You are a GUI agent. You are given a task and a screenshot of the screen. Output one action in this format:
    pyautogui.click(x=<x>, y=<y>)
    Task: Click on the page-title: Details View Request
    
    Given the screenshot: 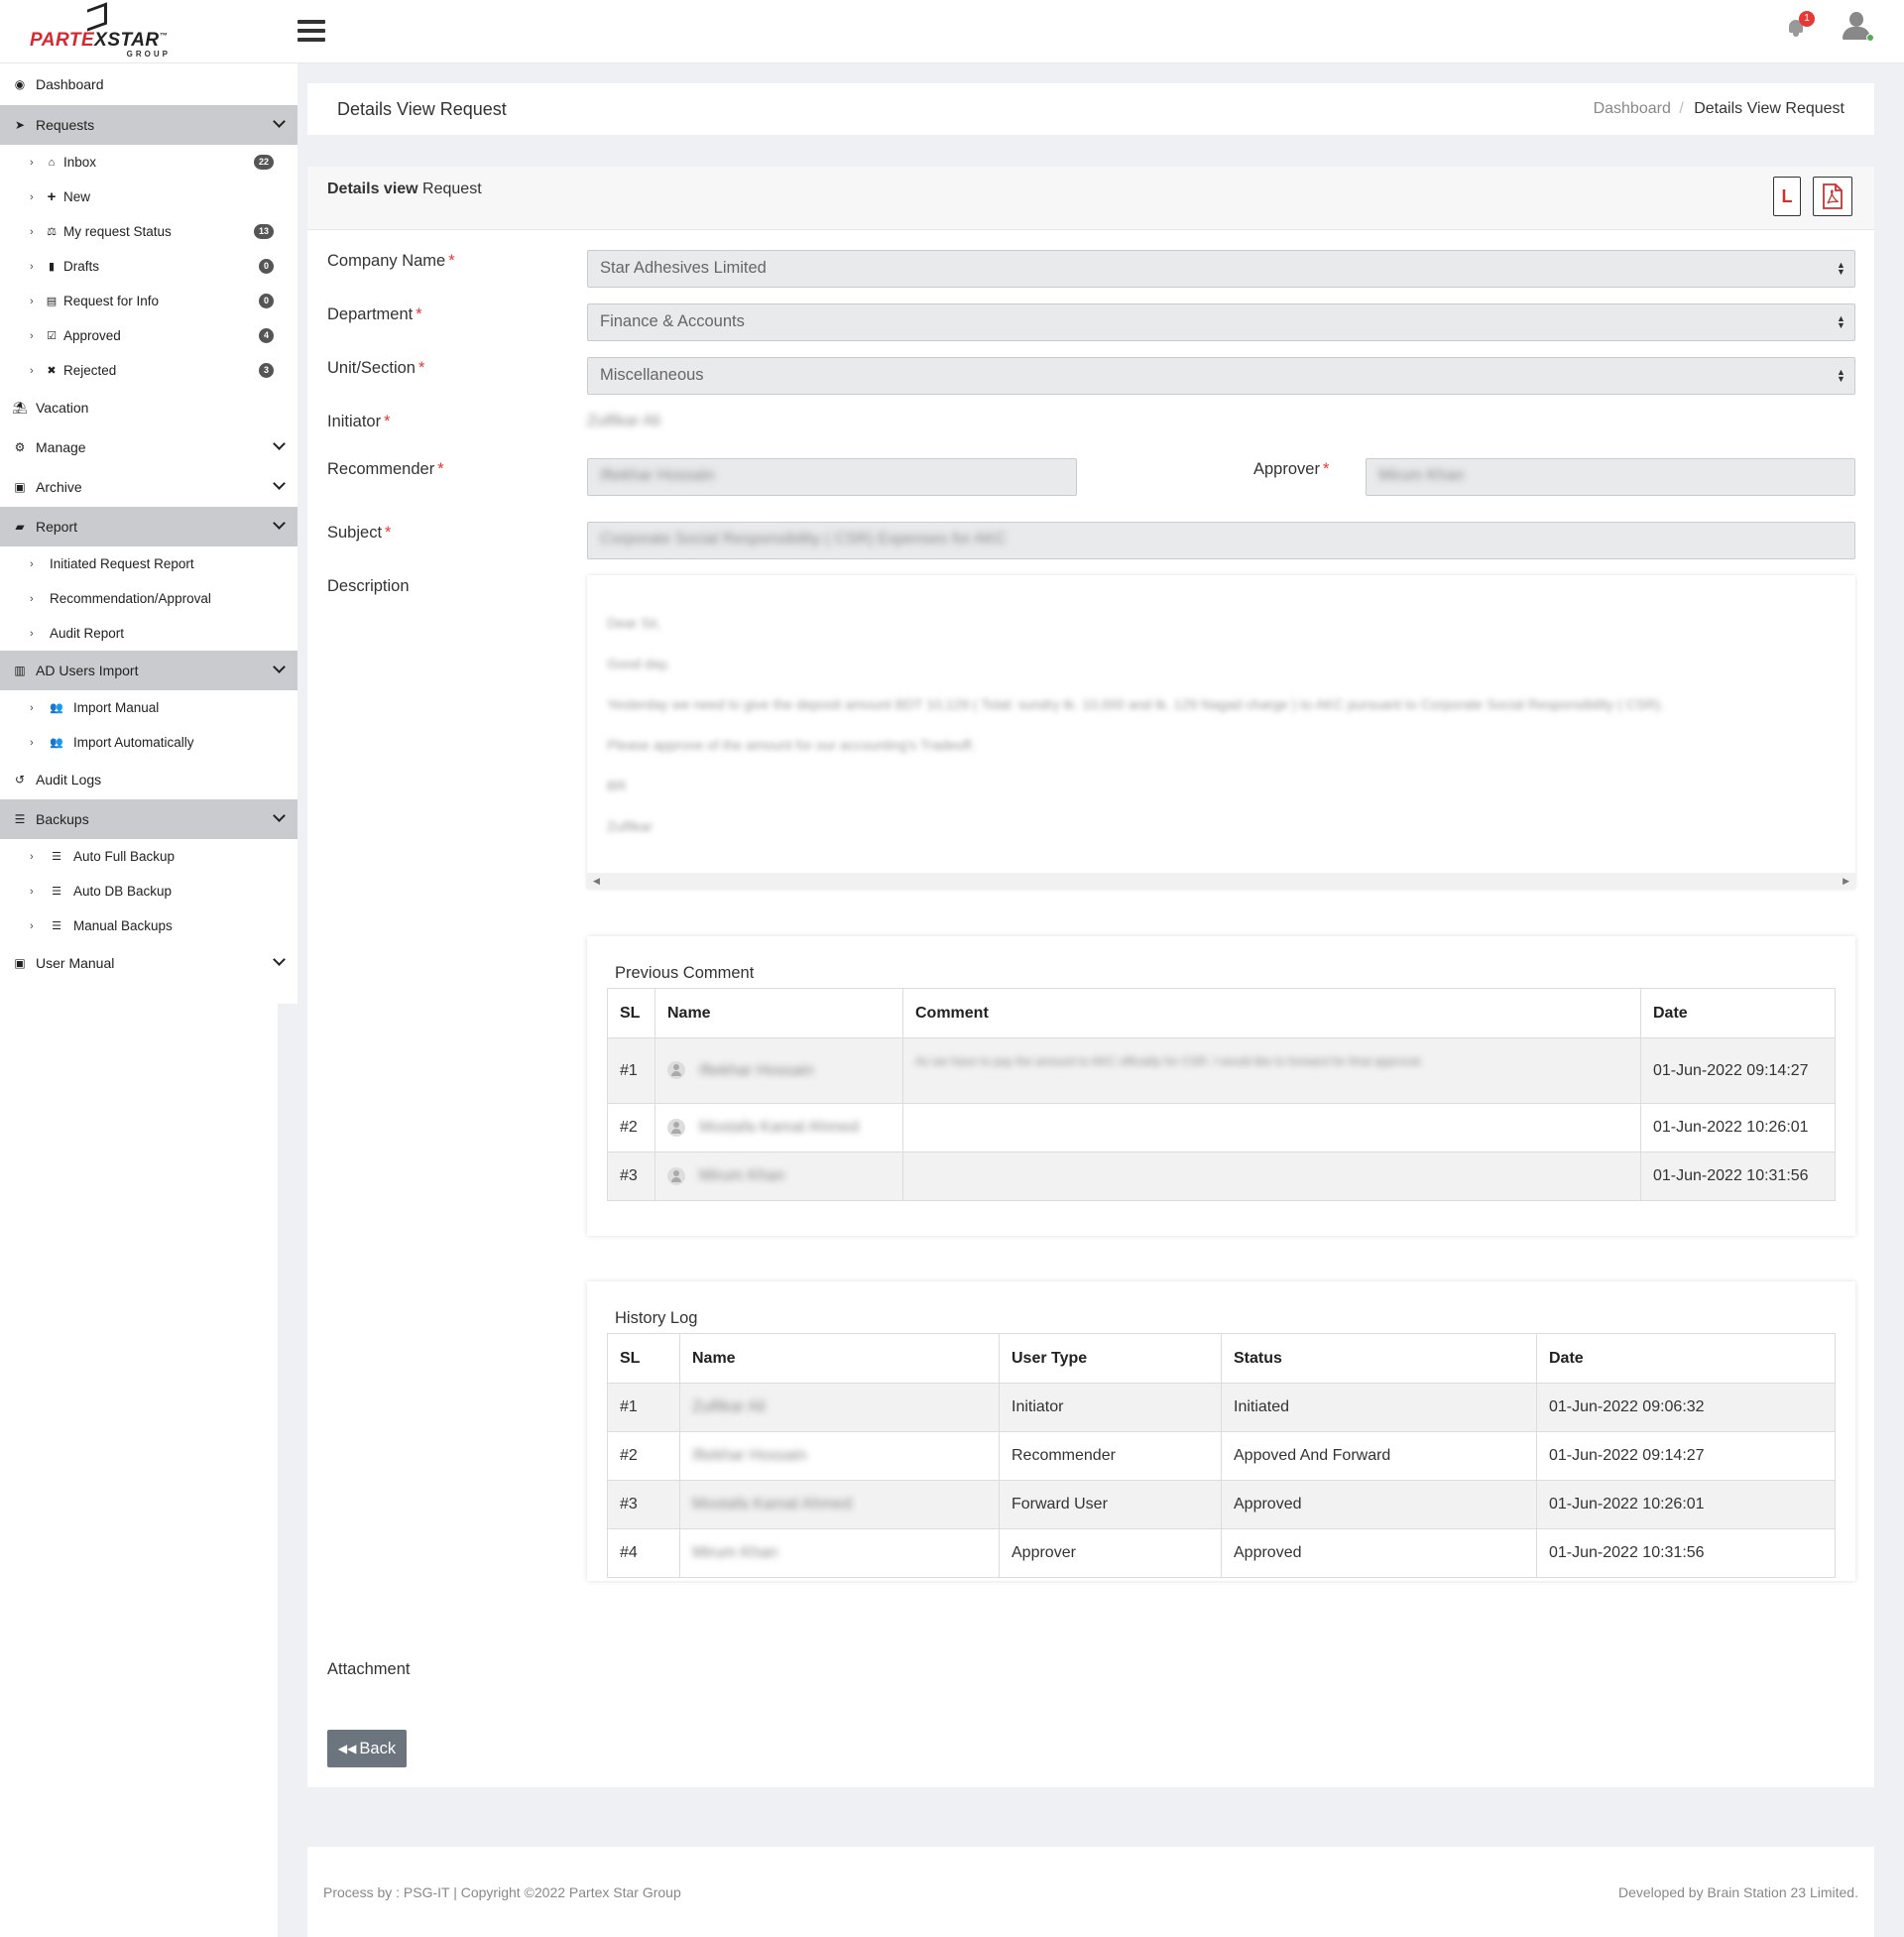 What is the action you would take?
    pyautogui.click(x=422, y=109)
    